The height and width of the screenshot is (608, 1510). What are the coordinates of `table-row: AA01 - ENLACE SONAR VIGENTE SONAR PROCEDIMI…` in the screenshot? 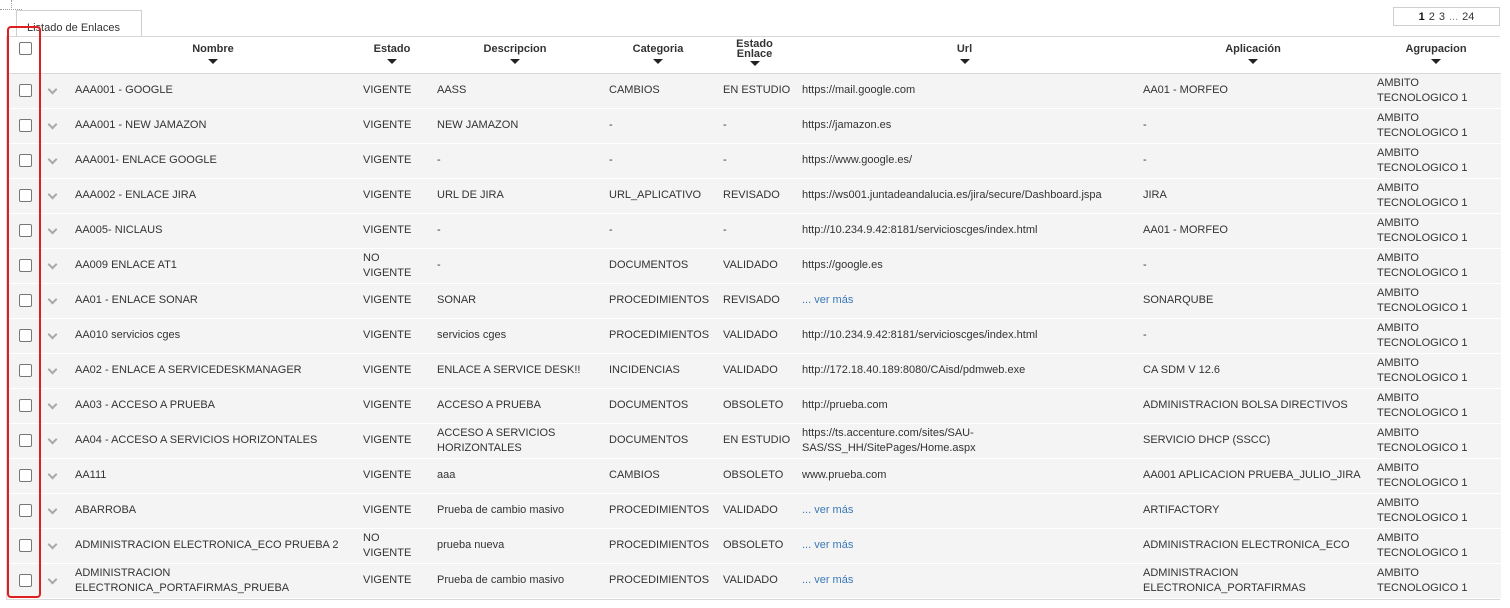 It's located at (754, 301).